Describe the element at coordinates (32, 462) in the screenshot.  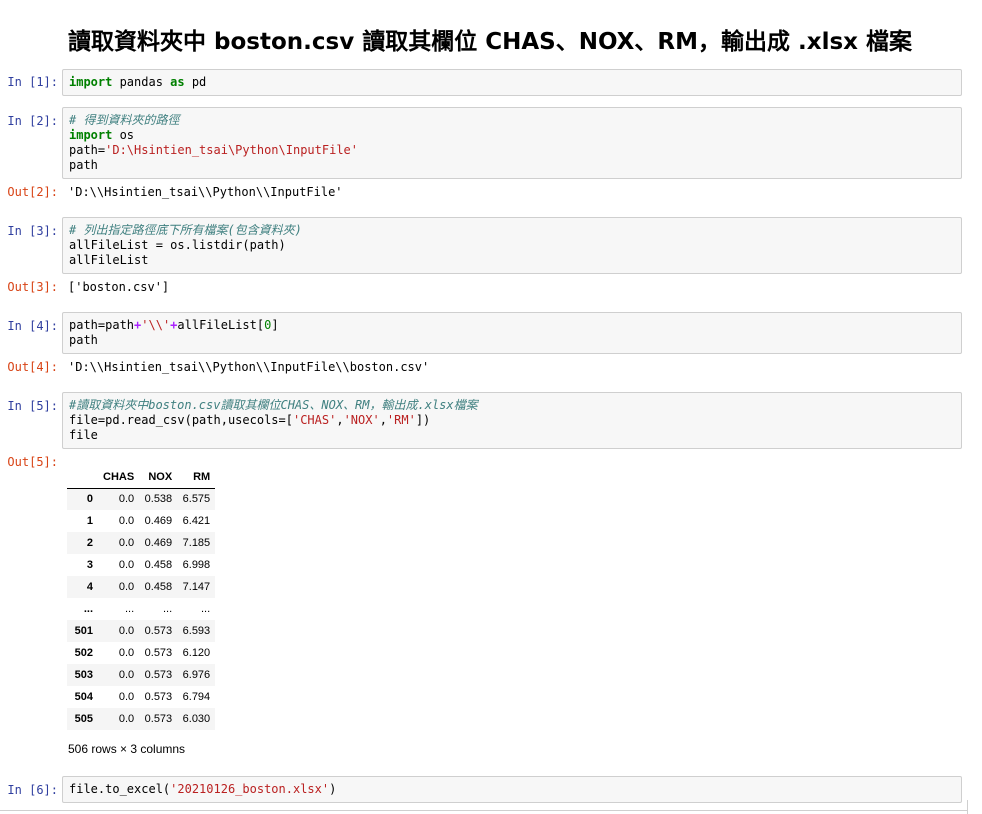
I see `out-prompt-5: Out[5]:` at that location.